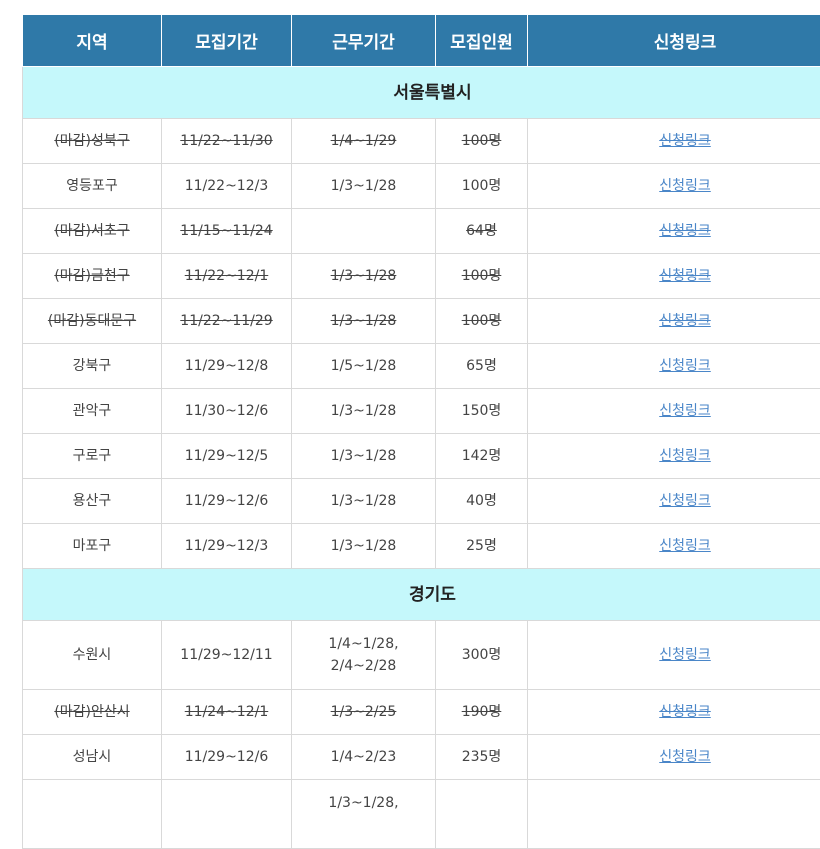  I want to click on cell-work-period: 1/5~1/28, so click(364, 366).